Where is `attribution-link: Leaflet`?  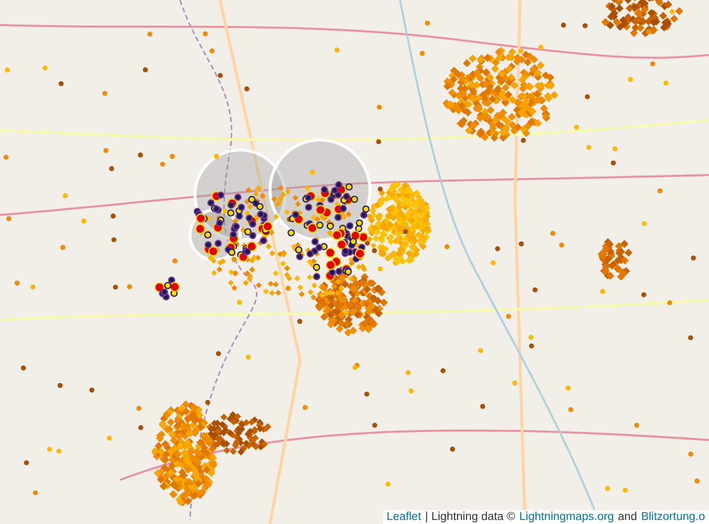
attribution-link: Leaflet is located at coordinates (404, 517).